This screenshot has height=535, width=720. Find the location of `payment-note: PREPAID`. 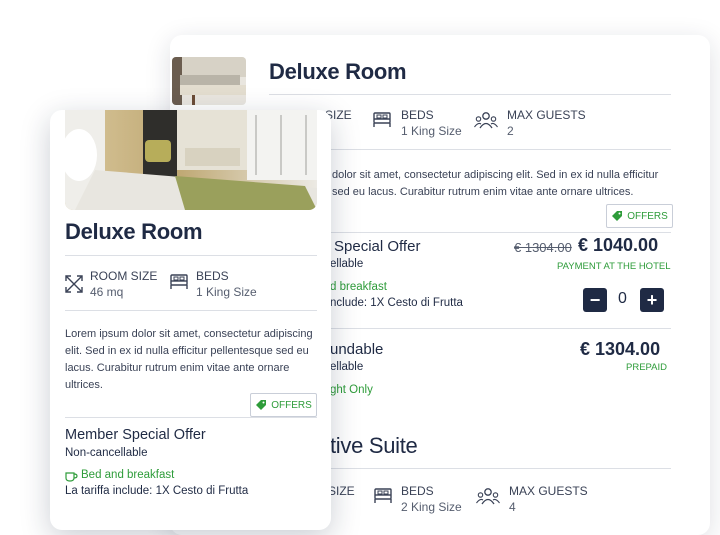

payment-note: PREPAID is located at coordinates (647, 367).